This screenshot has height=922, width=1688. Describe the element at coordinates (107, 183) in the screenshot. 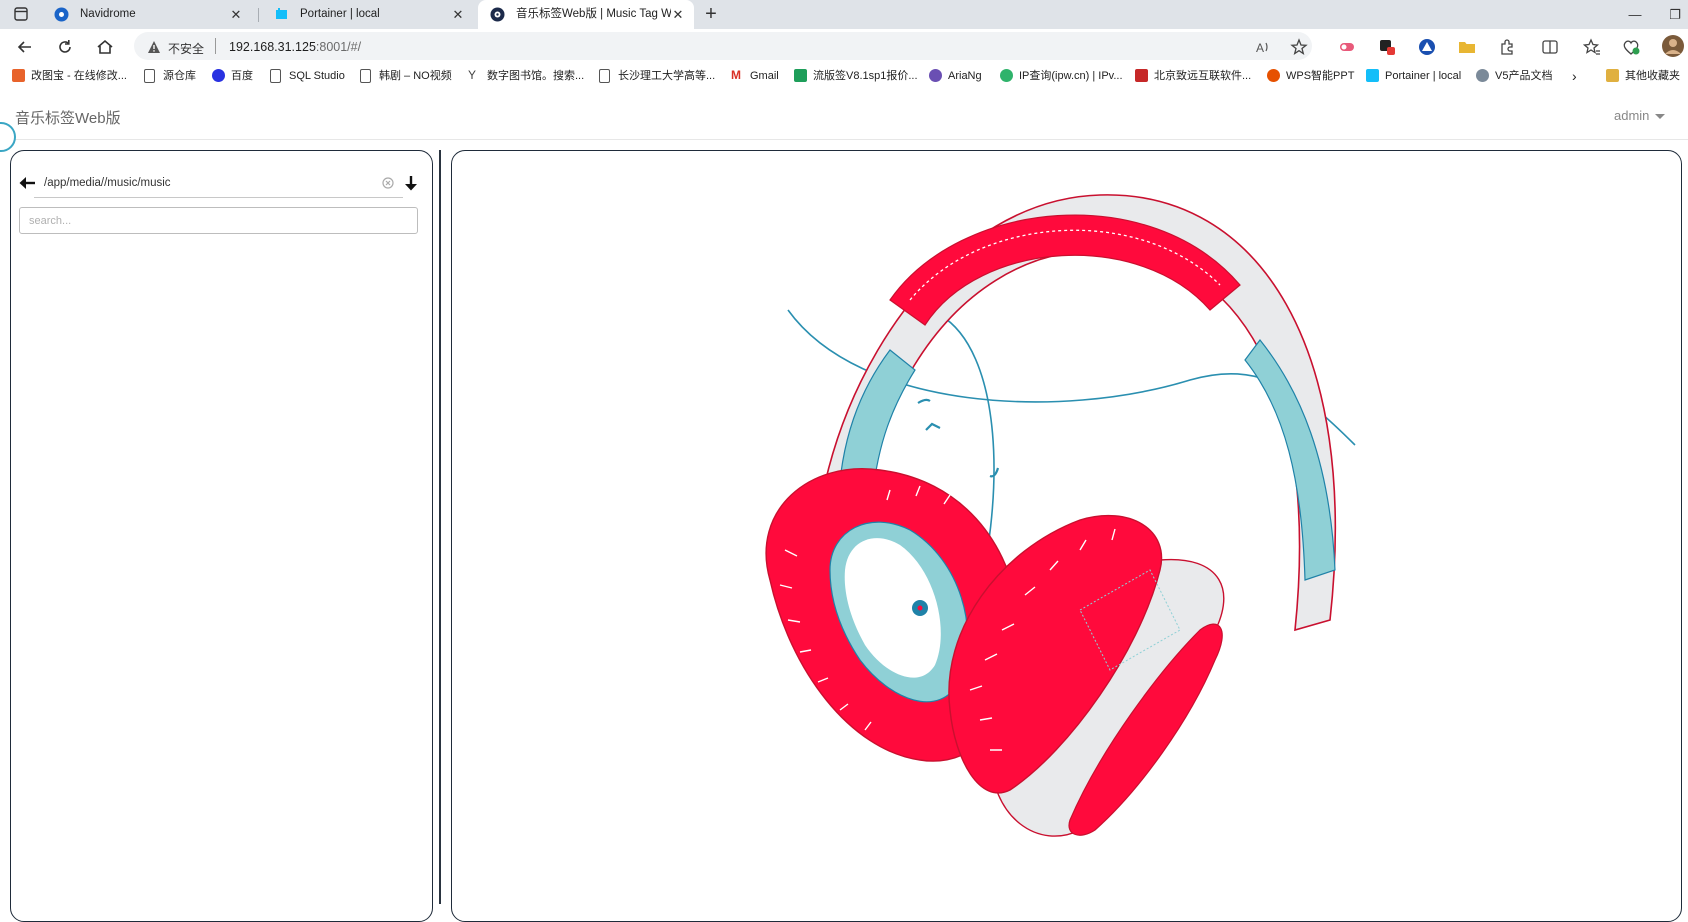

I see `path-text: /app/media//music/music` at that location.